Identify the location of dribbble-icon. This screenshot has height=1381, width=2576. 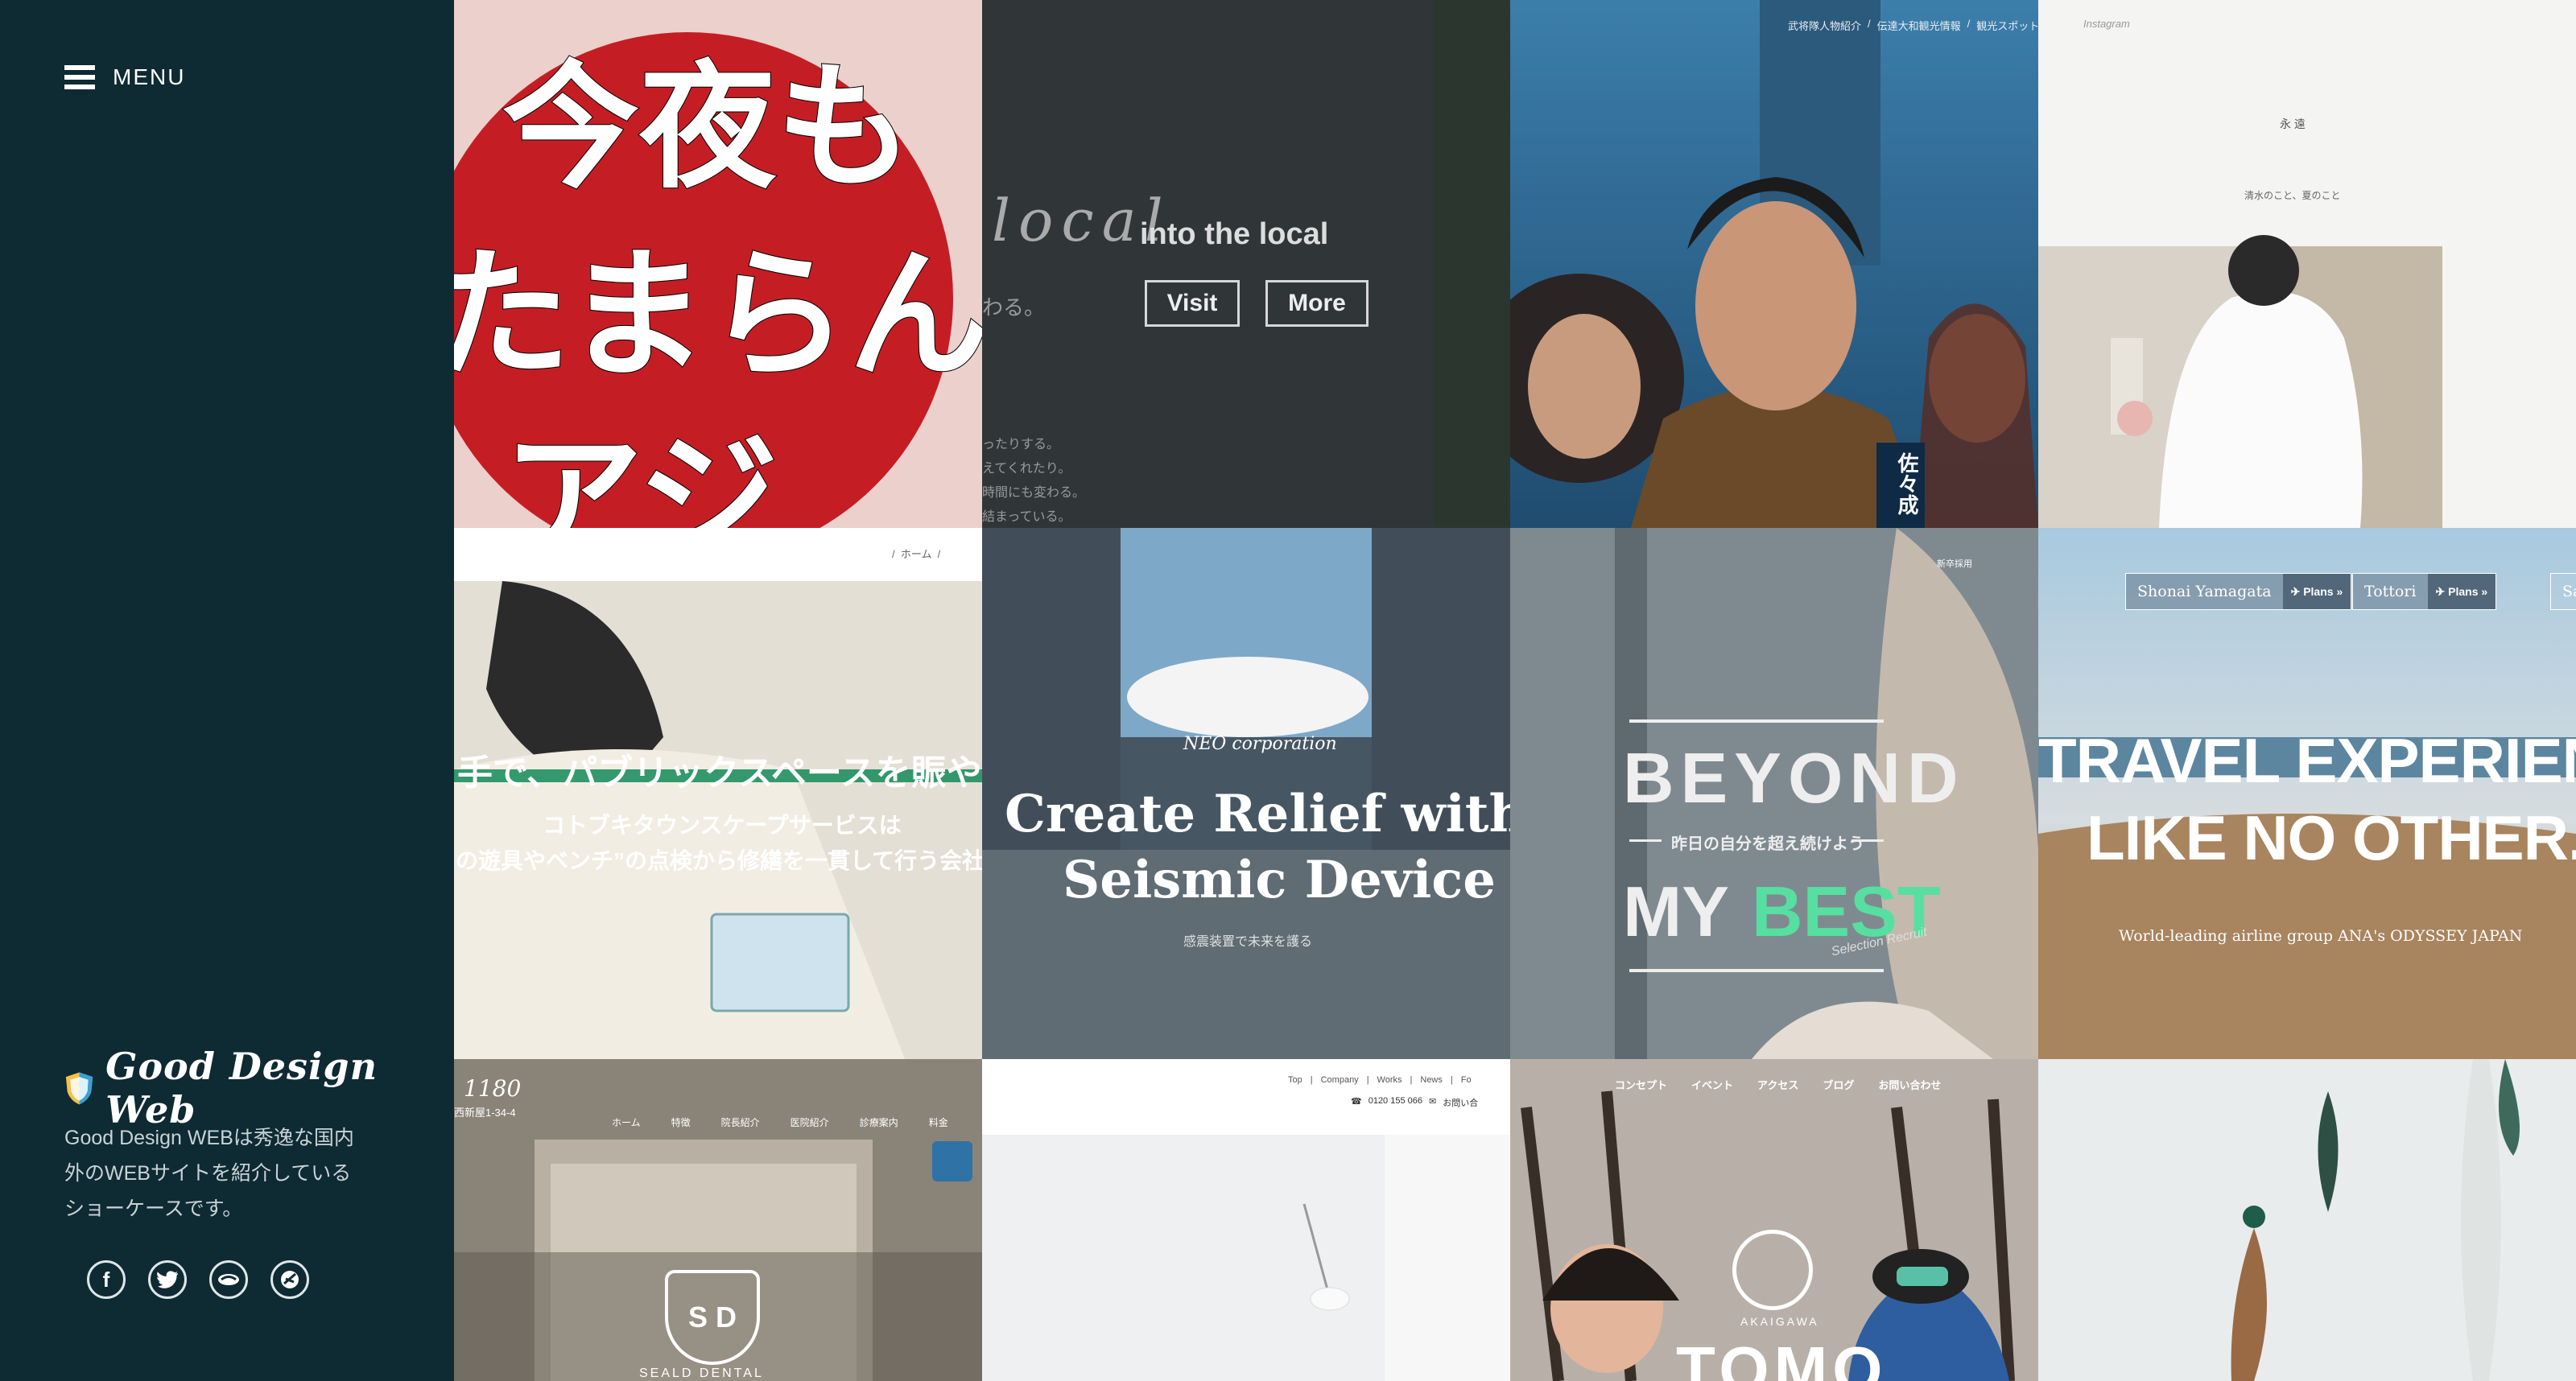
(289, 1279).